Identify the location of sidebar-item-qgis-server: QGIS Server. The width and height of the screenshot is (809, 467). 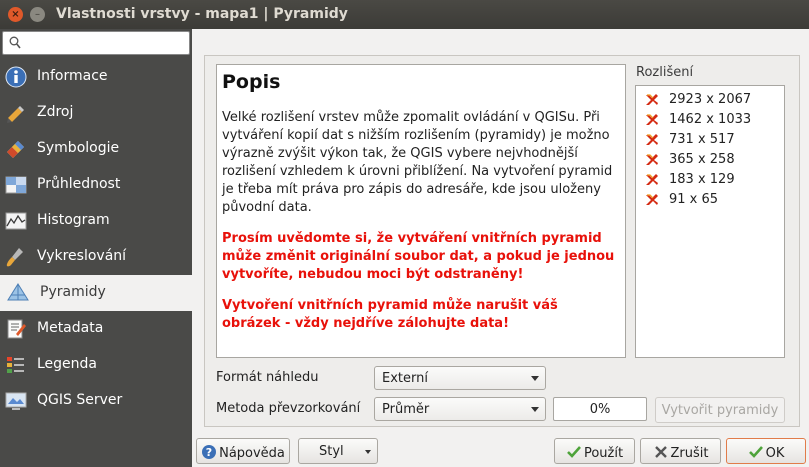
(96, 401).